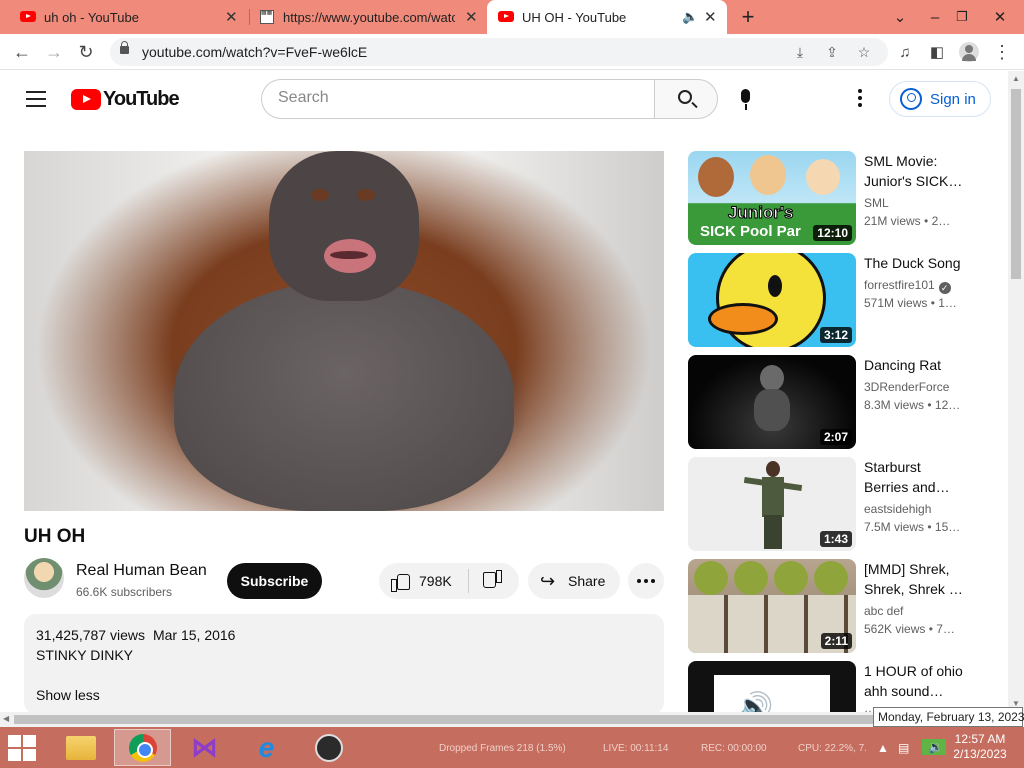 The height and width of the screenshot is (768, 1024). What do you see at coordinates (274, 581) in the screenshot?
I see `subscribe-button: Subscribe` at bounding box center [274, 581].